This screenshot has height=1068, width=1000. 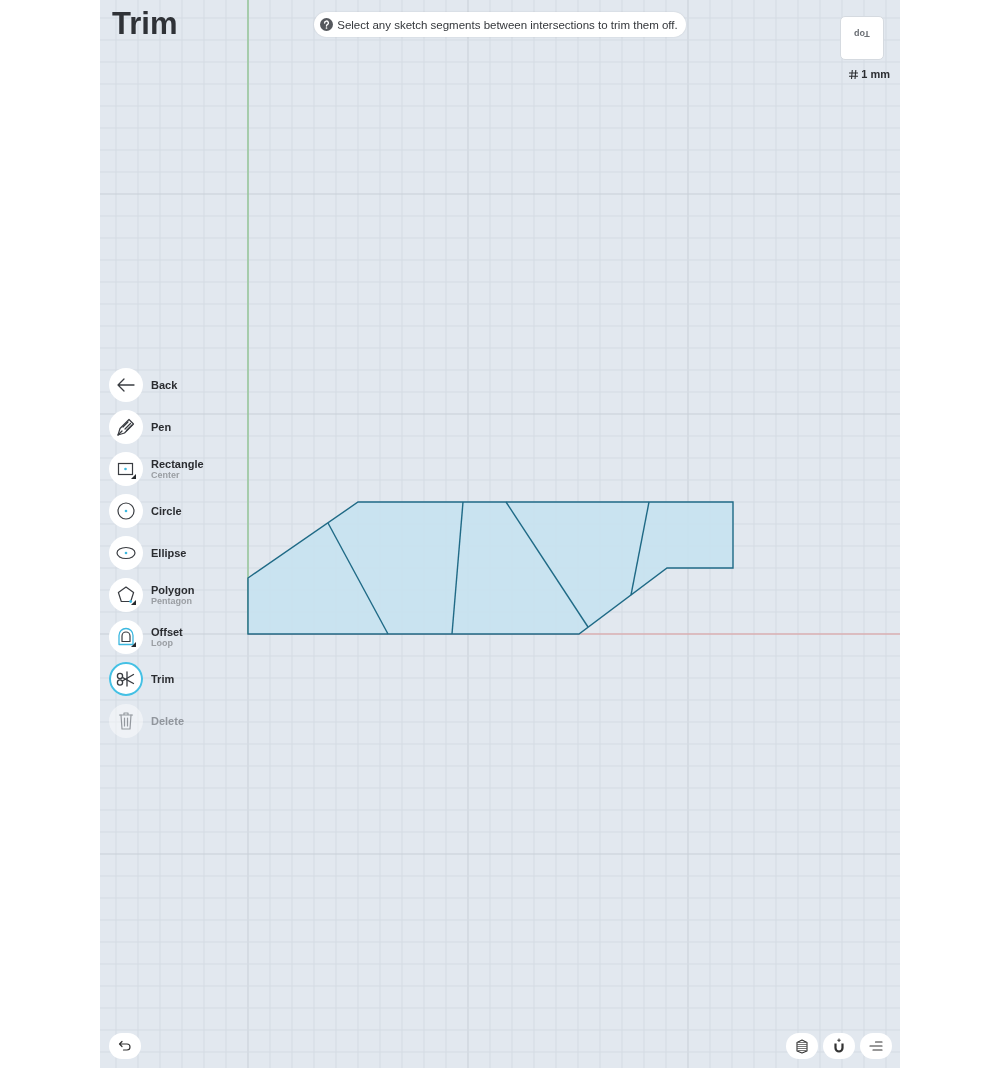 I want to click on menu-icon, so click(x=876, y=1046).